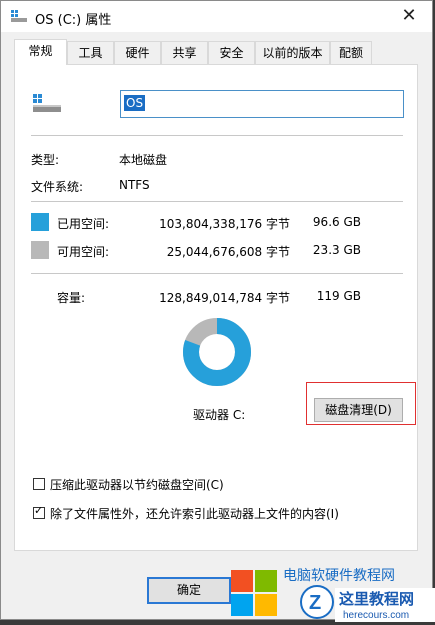  What do you see at coordinates (40, 222) in the screenshot?
I see `used-space-swatch` at bounding box center [40, 222].